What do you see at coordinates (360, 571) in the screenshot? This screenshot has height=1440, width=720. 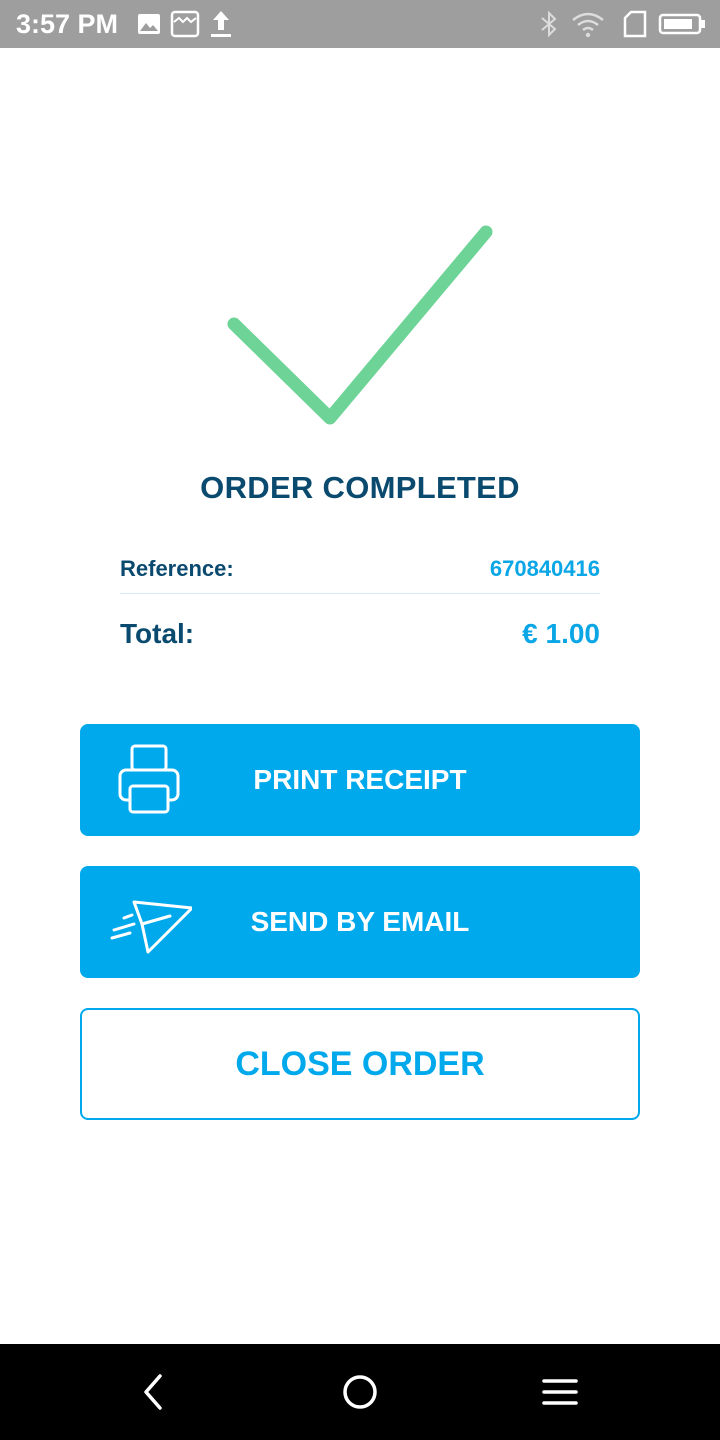 I see `reference-row: Reference: 670840416` at bounding box center [360, 571].